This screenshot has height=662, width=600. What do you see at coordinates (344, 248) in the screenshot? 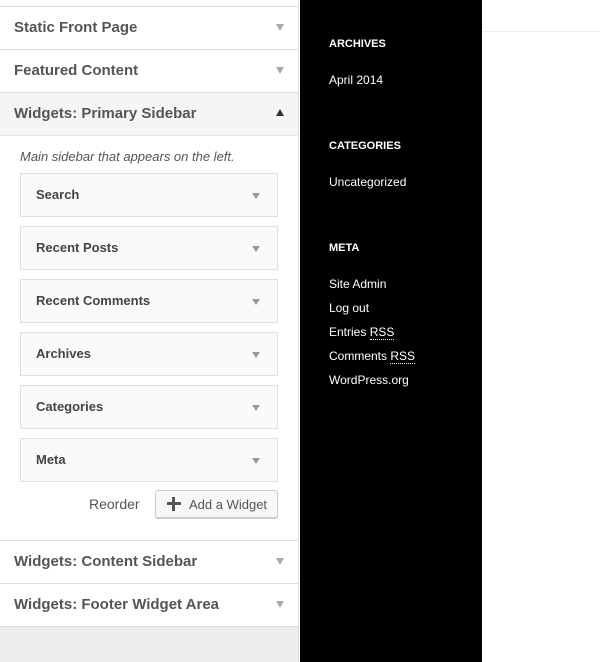
I see `meta-heading: META` at bounding box center [344, 248].